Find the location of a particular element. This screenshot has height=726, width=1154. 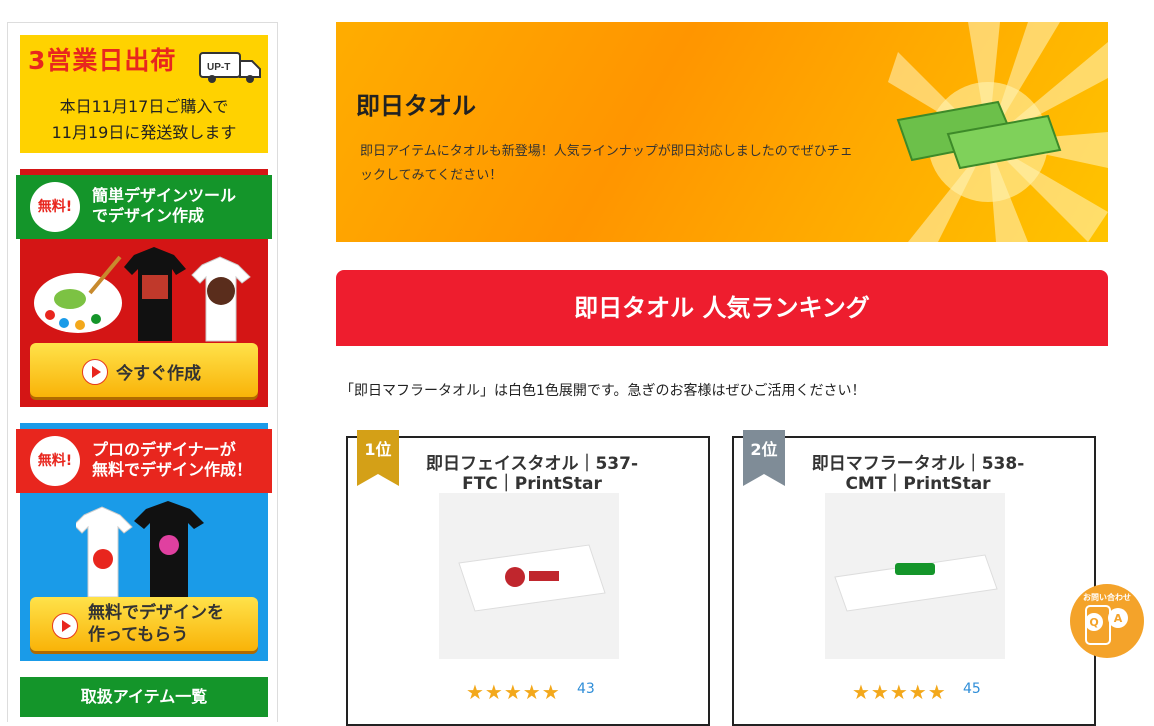

qa-chat-icon: お問い合わせ Q A is located at coordinates (1107, 618).